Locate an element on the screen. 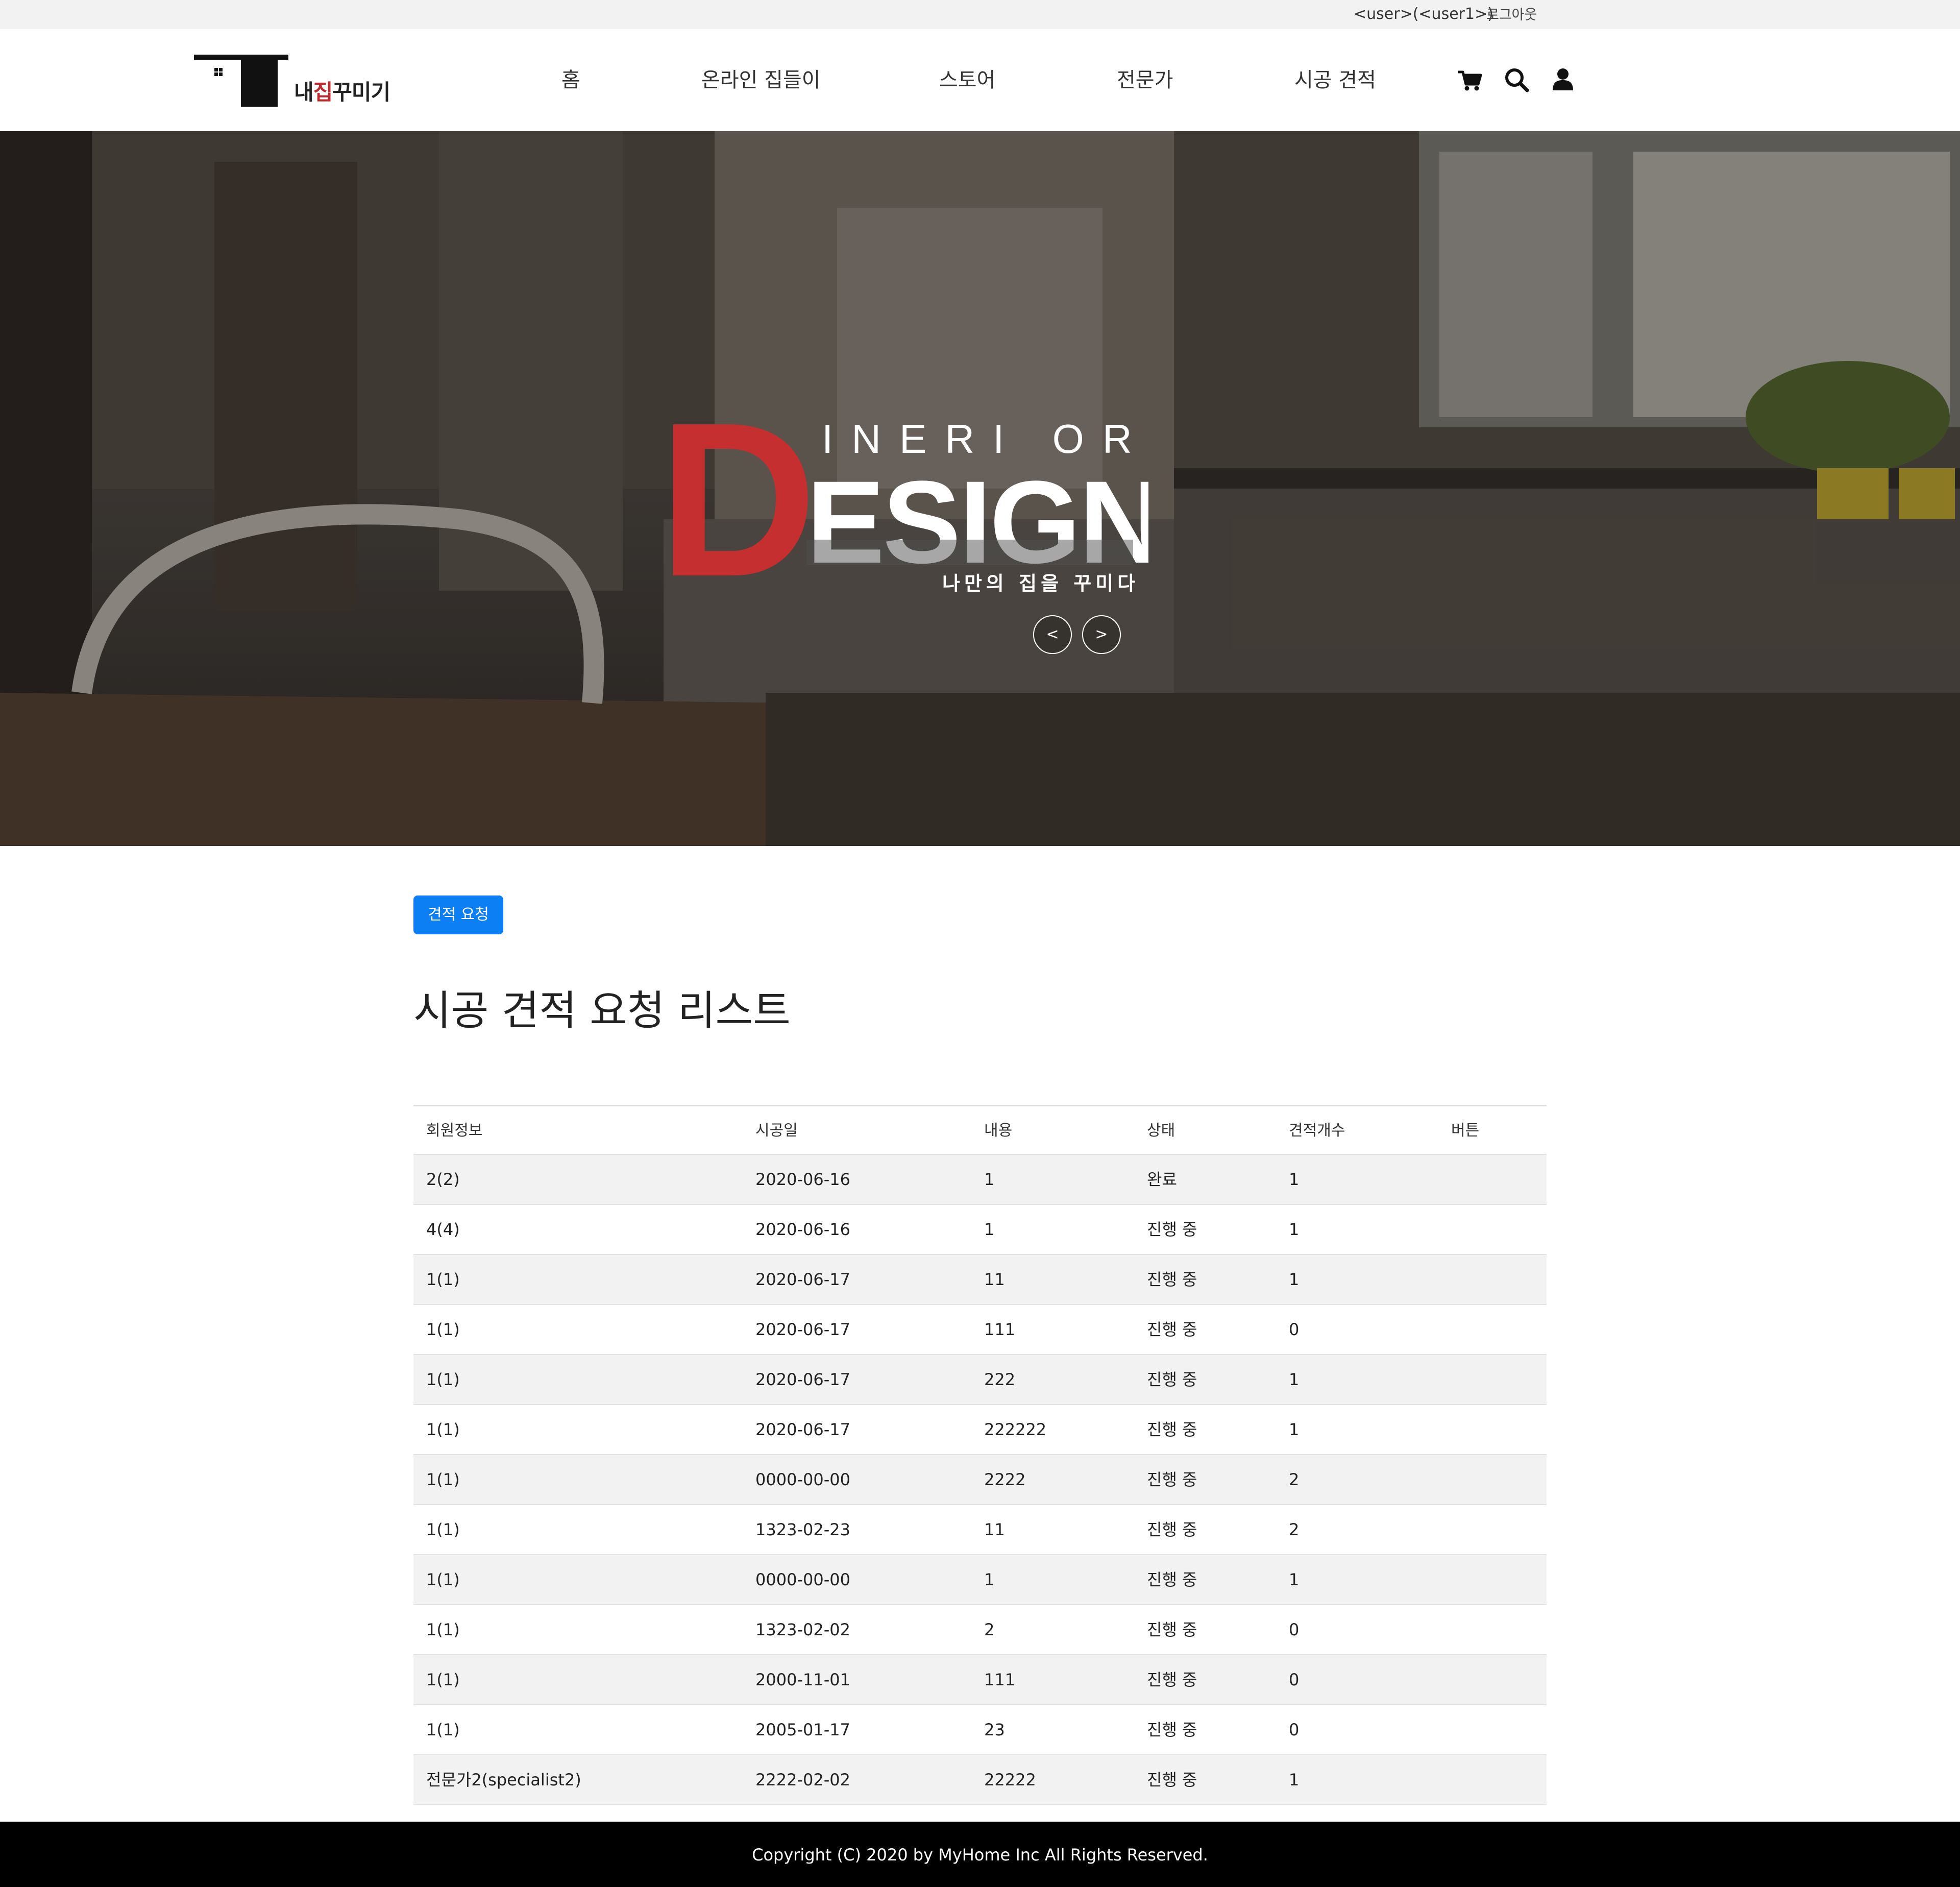 This screenshot has width=1960, height=1887. cell-construction-date: 1323-02-23 is located at coordinates (802, 1529).